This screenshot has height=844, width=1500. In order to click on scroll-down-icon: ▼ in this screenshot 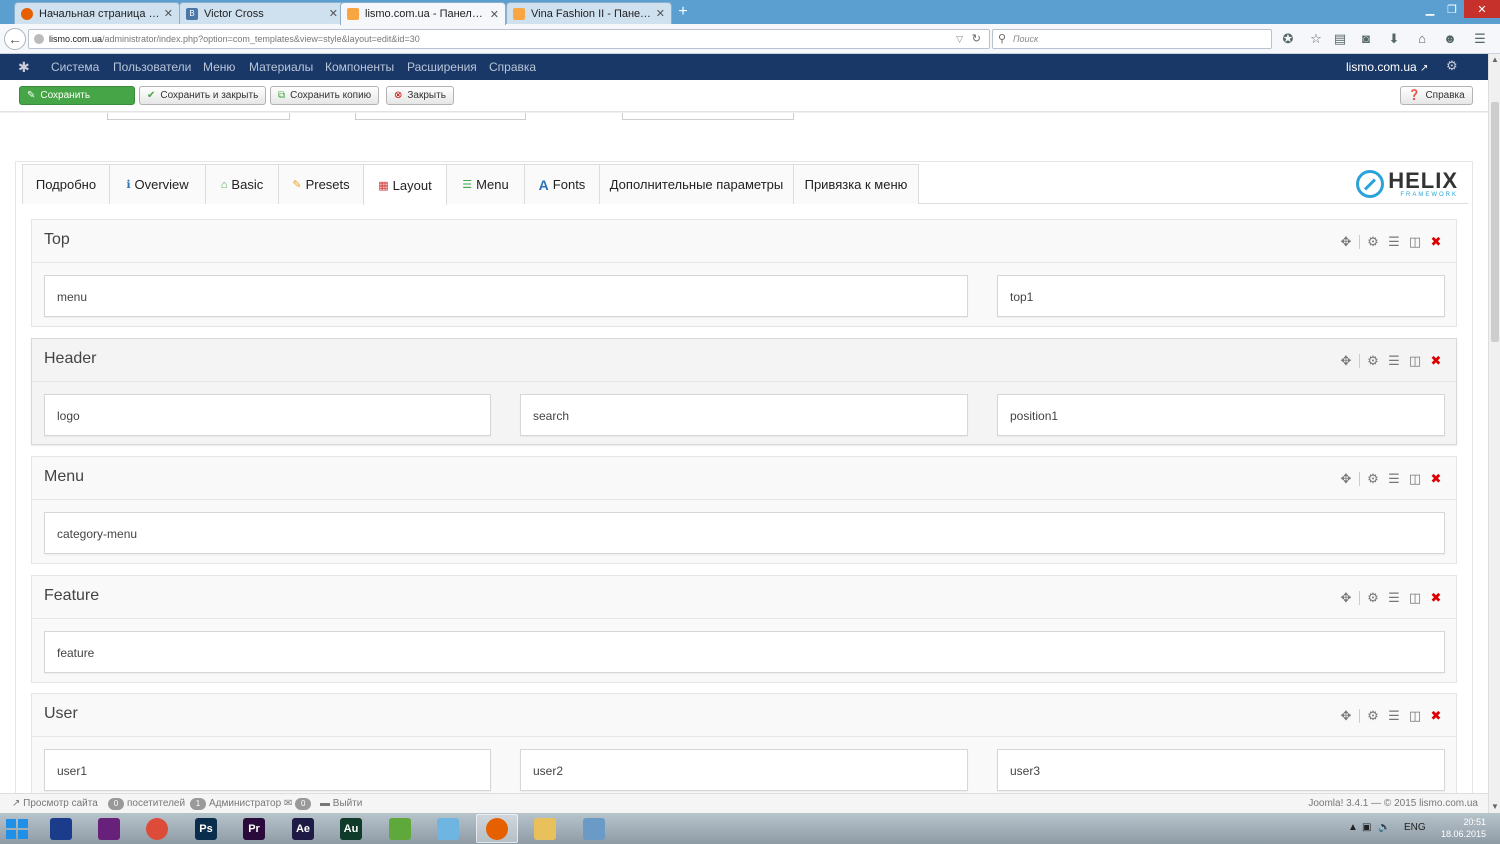, I will do `click(1494, 807)`.